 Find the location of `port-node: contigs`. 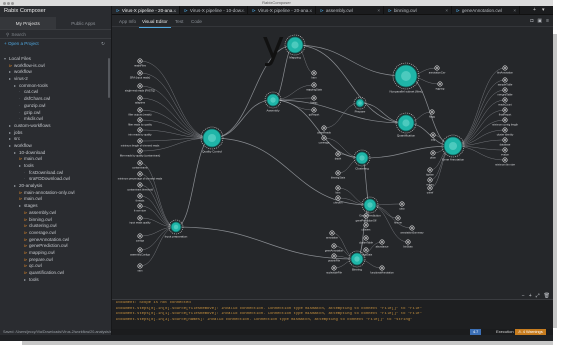

port-node: contigs is located at coordinates (140, 238).